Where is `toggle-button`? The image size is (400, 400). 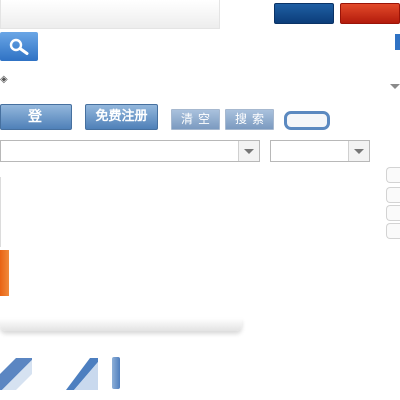
toggle-button is located at coordinates (307, 120).